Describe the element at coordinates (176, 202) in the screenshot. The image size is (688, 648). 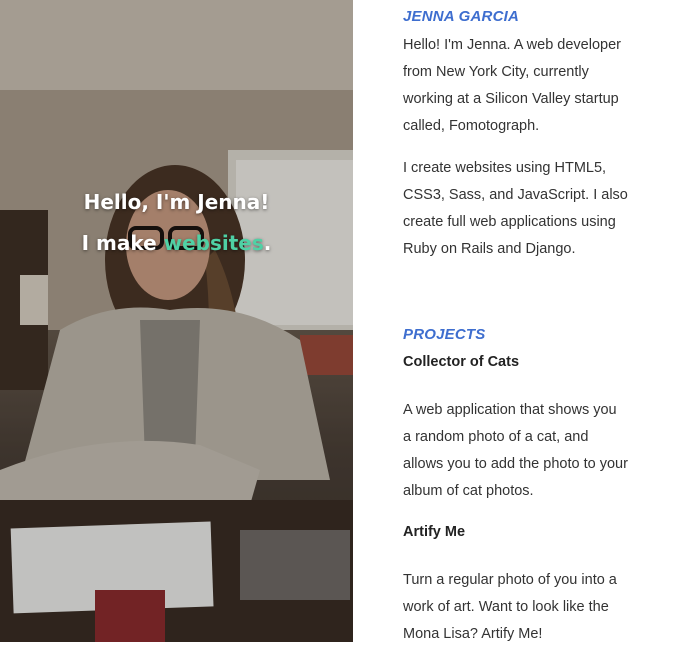
I see `hero-greeting: Hello, I'm Jenna!` at that location.